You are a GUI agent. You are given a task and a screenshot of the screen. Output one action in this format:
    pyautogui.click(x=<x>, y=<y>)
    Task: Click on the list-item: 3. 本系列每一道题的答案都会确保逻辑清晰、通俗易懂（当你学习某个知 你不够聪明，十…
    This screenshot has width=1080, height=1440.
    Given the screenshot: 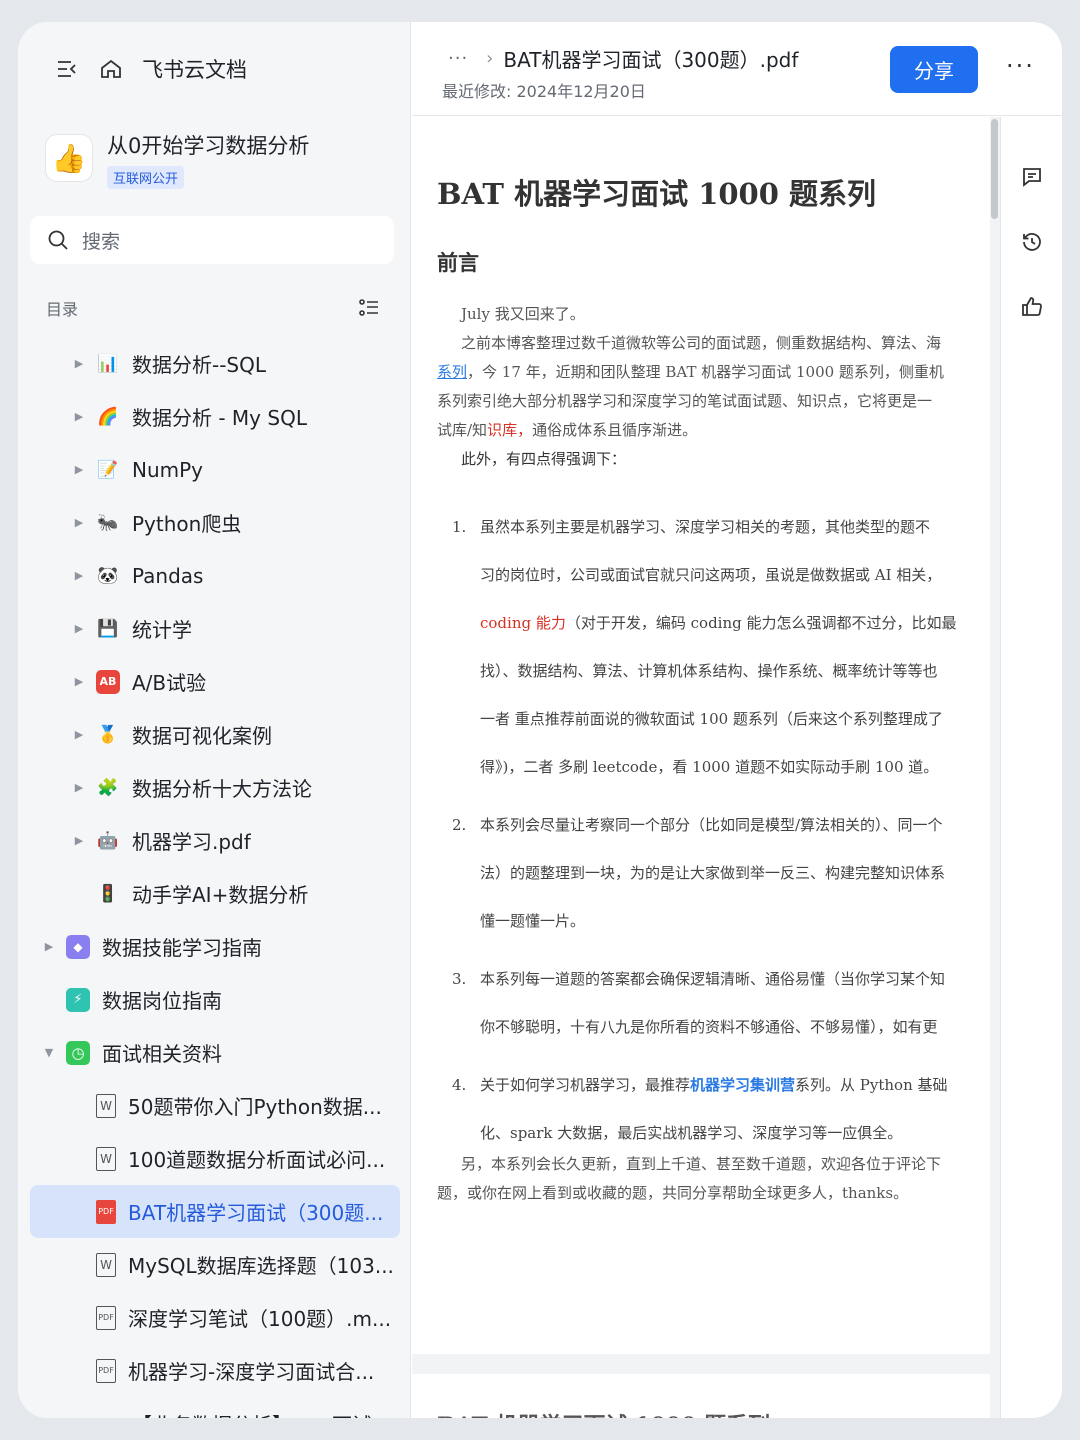 What is the action you would take?
    pyautogui.click(x=704, y=1003)
    